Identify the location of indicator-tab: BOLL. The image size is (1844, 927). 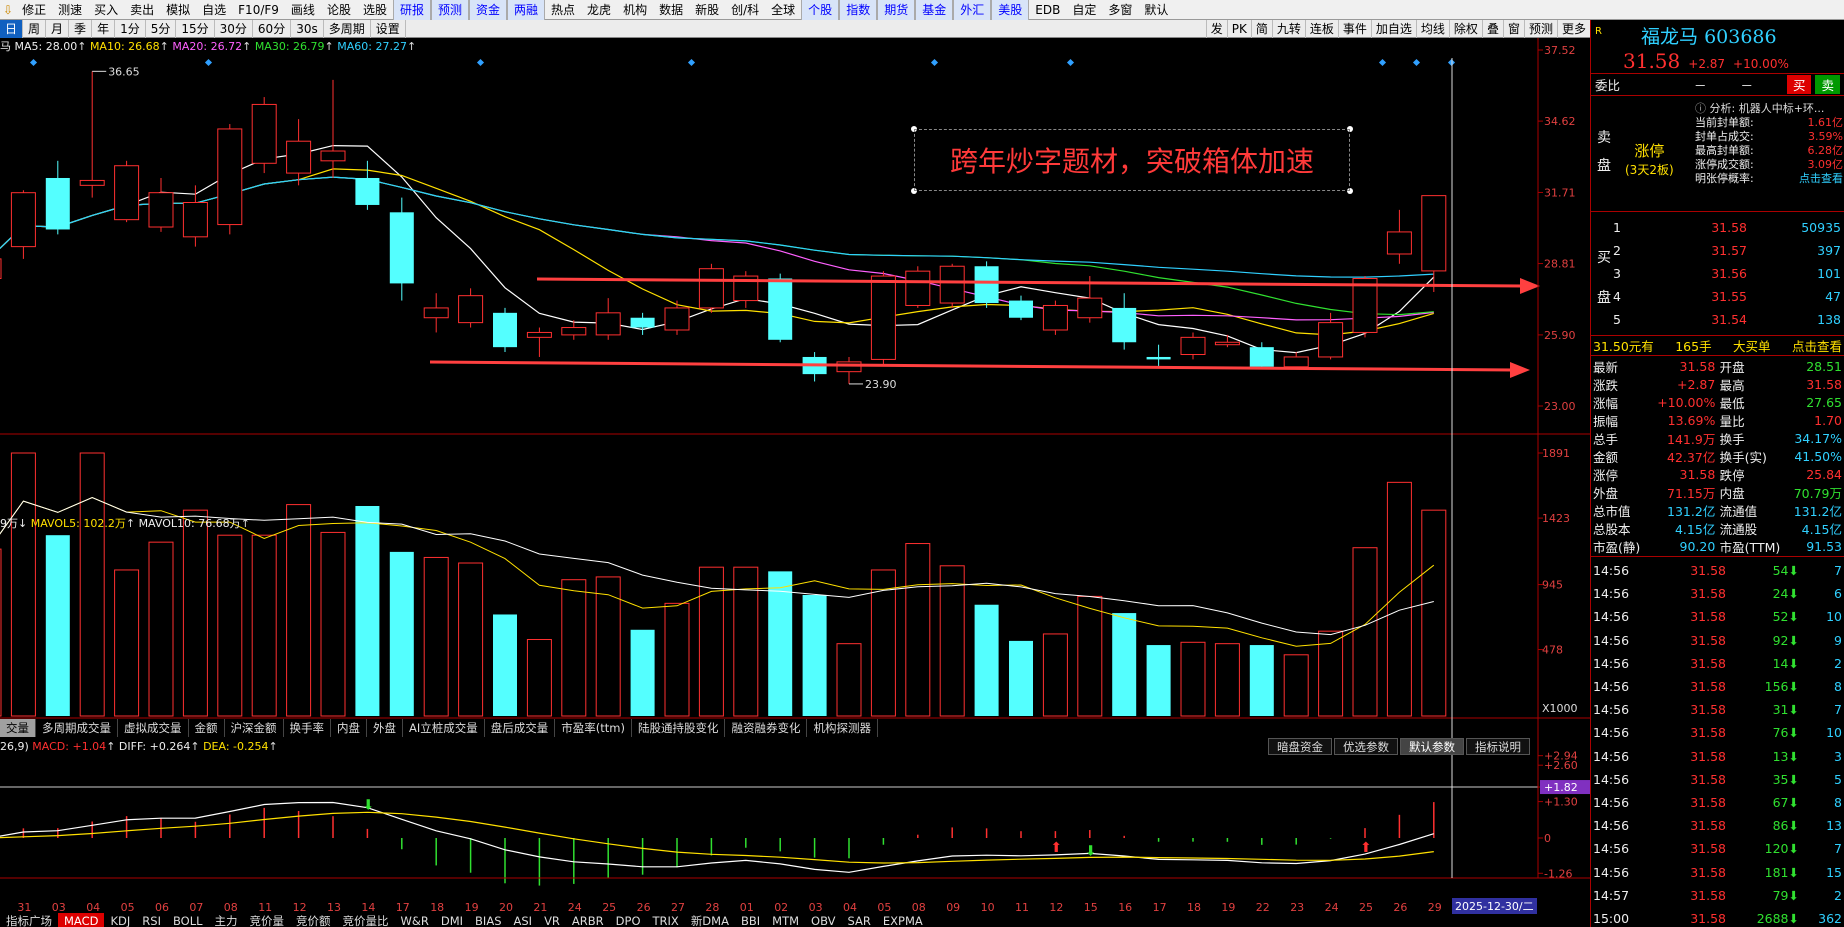
(188, 920).